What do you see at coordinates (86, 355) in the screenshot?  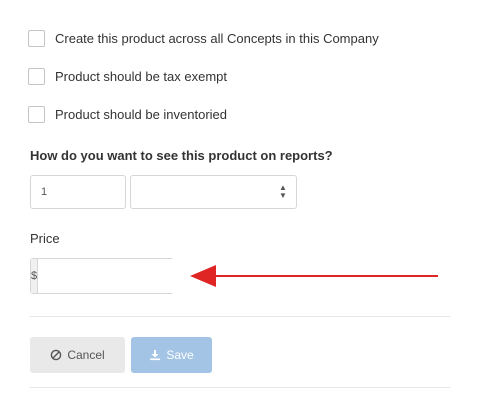 I see `cancel-label: Cancel` at bounding box center [86, 355].